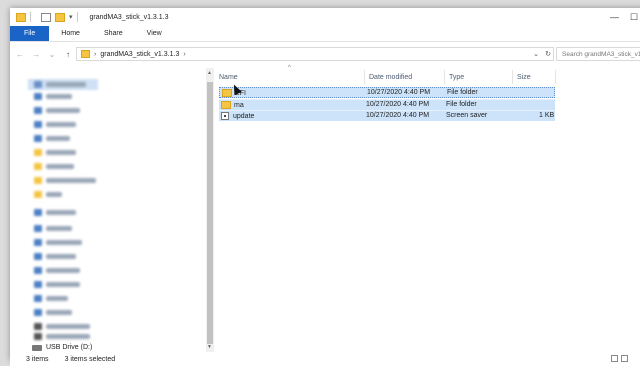 This screenshot has height=366, width=640. What do you see at coordinates (614, 17) in the screenshot?
I see `minimize-button: —` at bounding box center [614, 17].